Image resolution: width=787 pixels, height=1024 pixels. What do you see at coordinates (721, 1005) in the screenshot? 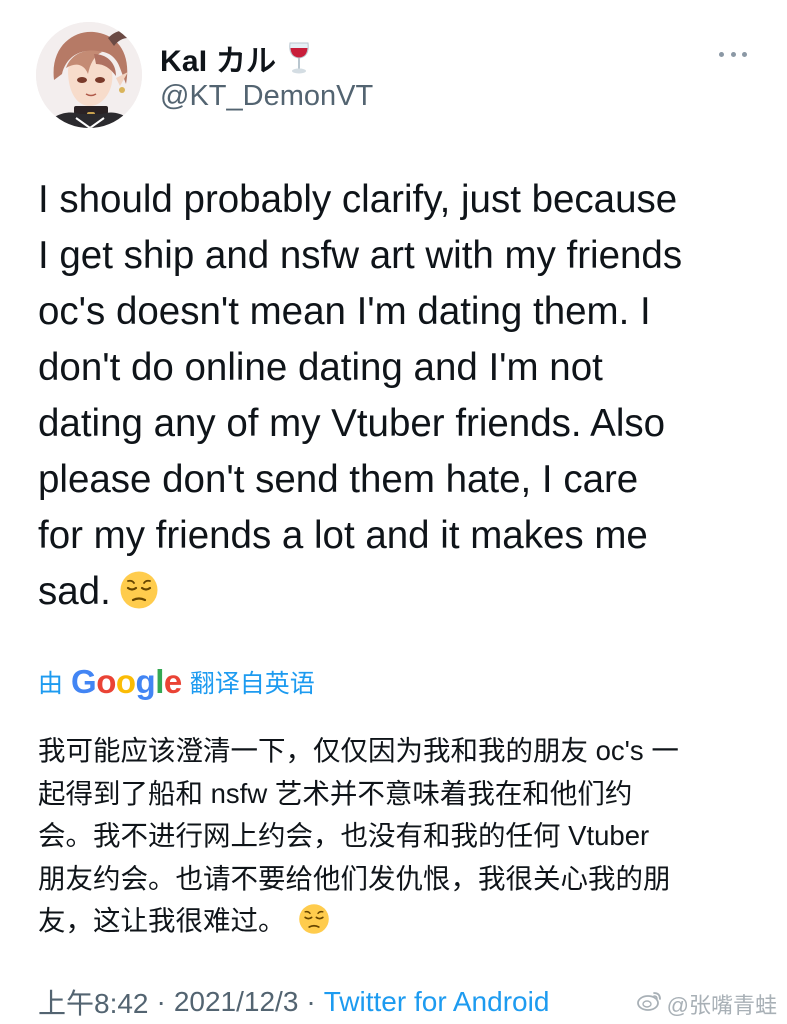
I see `watermark-text: @张嘴青蛙` at bounding box center [721, 1005].